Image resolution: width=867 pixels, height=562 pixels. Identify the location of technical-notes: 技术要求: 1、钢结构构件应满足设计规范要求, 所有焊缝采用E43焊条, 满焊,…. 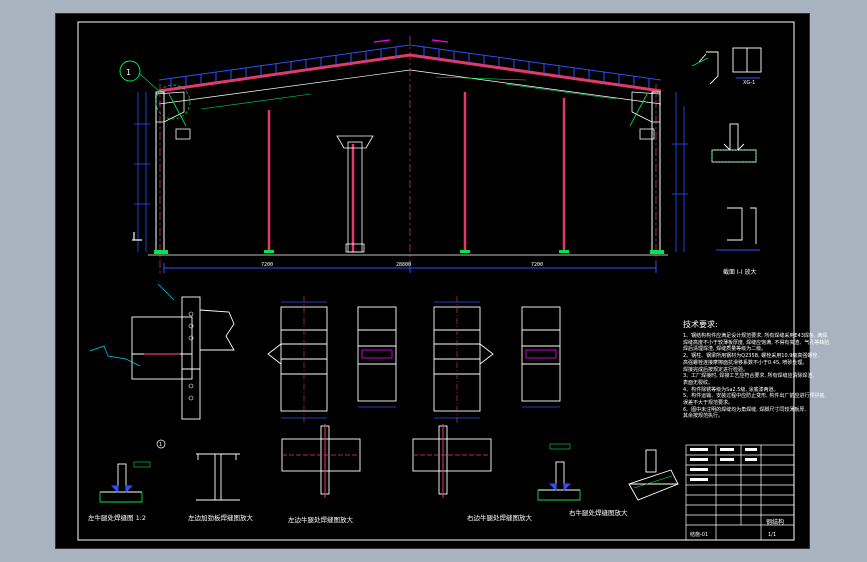
(767, 370).